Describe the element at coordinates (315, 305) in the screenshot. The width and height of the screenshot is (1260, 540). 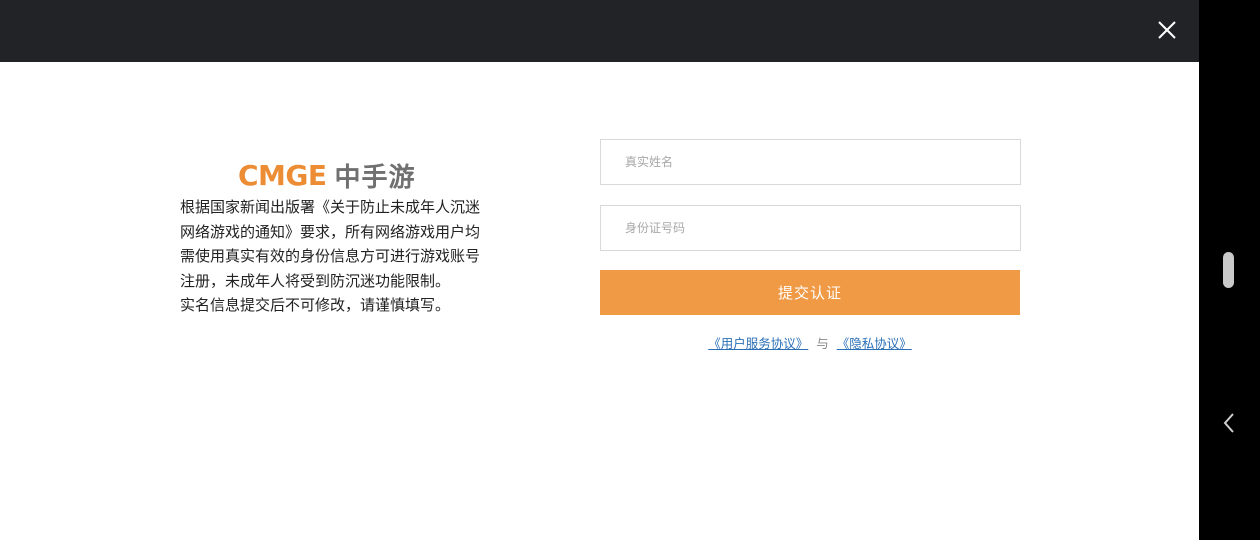
I see `notice-line: 实名信息提交后不可修改，请谨慎填写。` at that location.